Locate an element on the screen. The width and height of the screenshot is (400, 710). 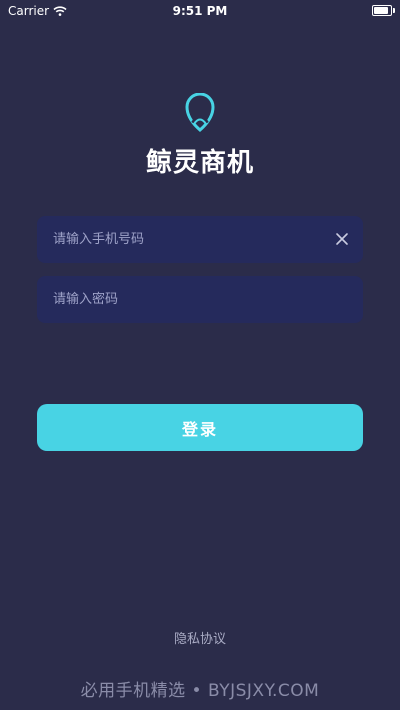
watermark: 必用手机精选 • BYJSJXY.COM is located at coordinates (200, 691).